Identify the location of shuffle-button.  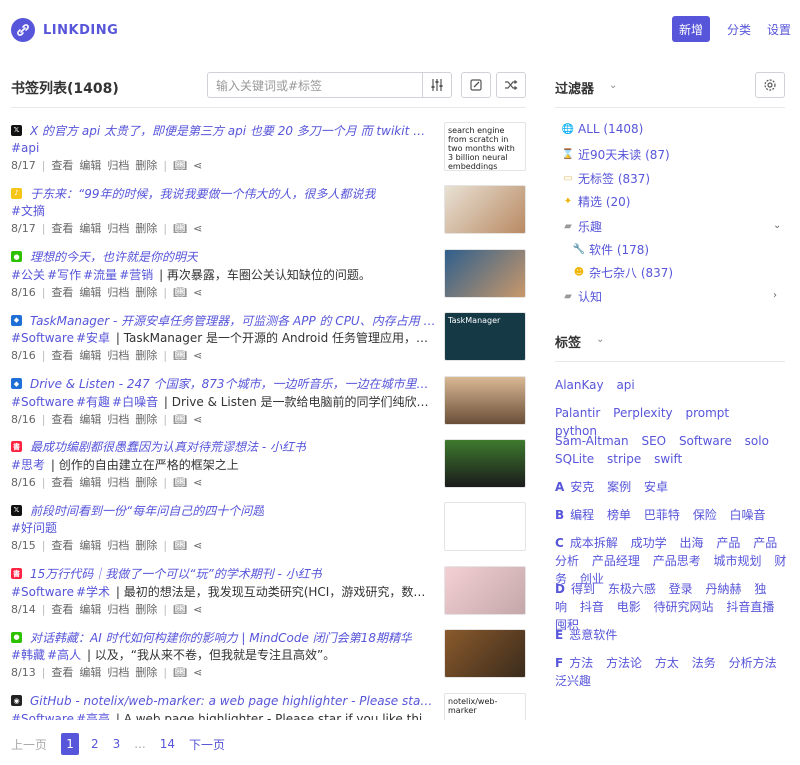
(511, 85).